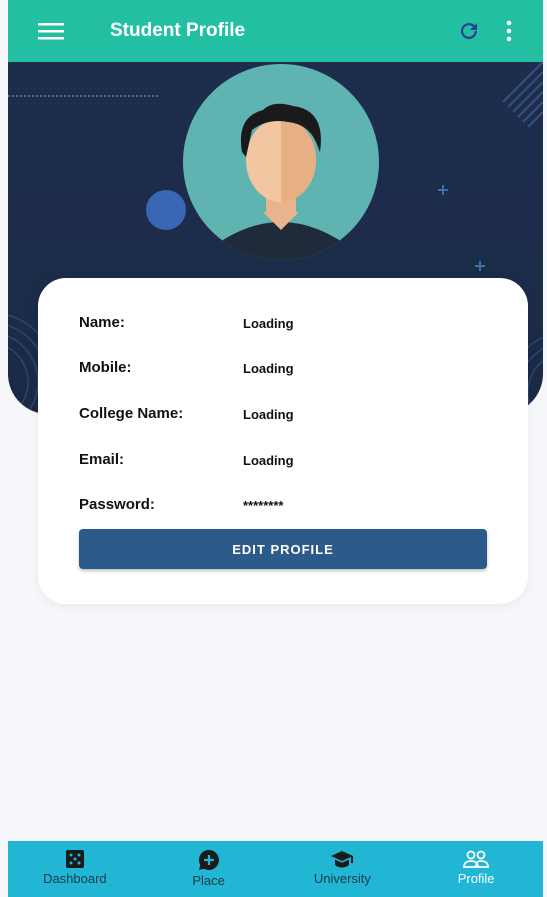 The height and width of the screenshot is (897, 547). I want to click on nav-item-dashboard: Dashboard, so click(75, 869).